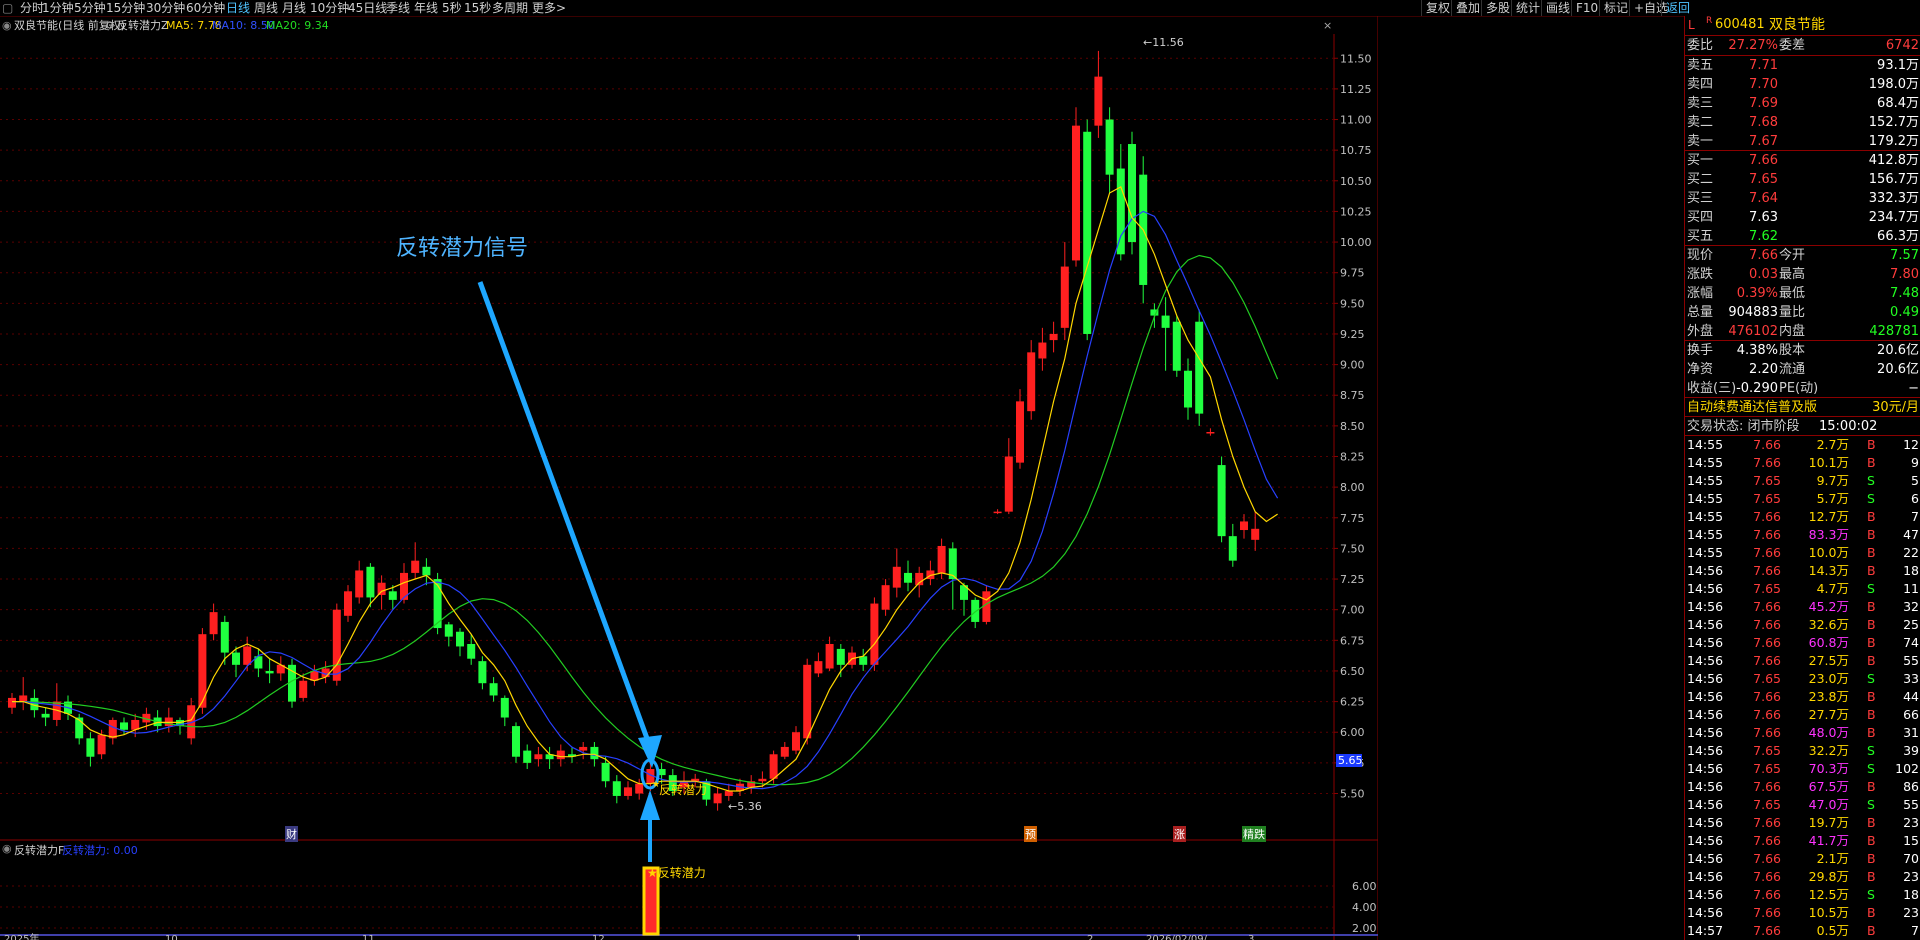 The width and height of the screenshot is (1920, 940). Describe the element at coordinates (1437, 8) in the screenshot. I see `toolbar-button-0: 复权` at that location.